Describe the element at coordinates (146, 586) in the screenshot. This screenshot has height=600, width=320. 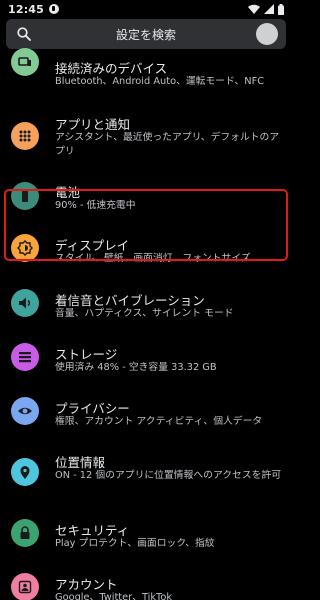
I see `settings-item-accounts: アカウント Google、Twitter、TikTok` at that location.